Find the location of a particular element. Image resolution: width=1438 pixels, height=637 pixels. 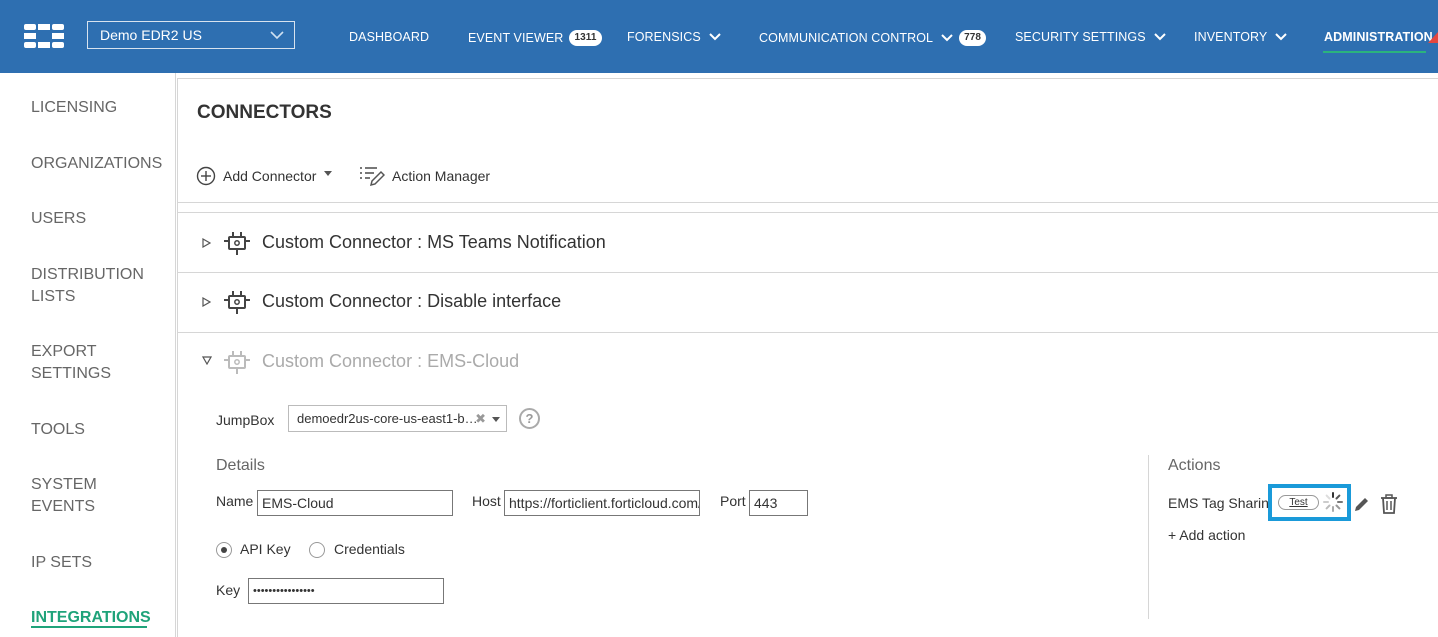

event-viewer-count-badge: 1311 is located at coordinates (585, 38).